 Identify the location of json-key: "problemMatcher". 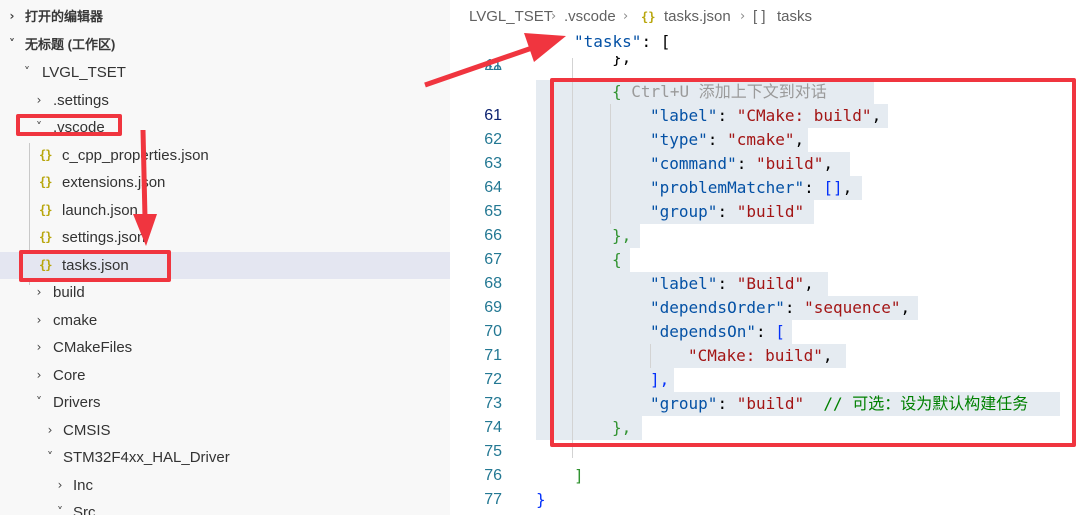
(727, 187).